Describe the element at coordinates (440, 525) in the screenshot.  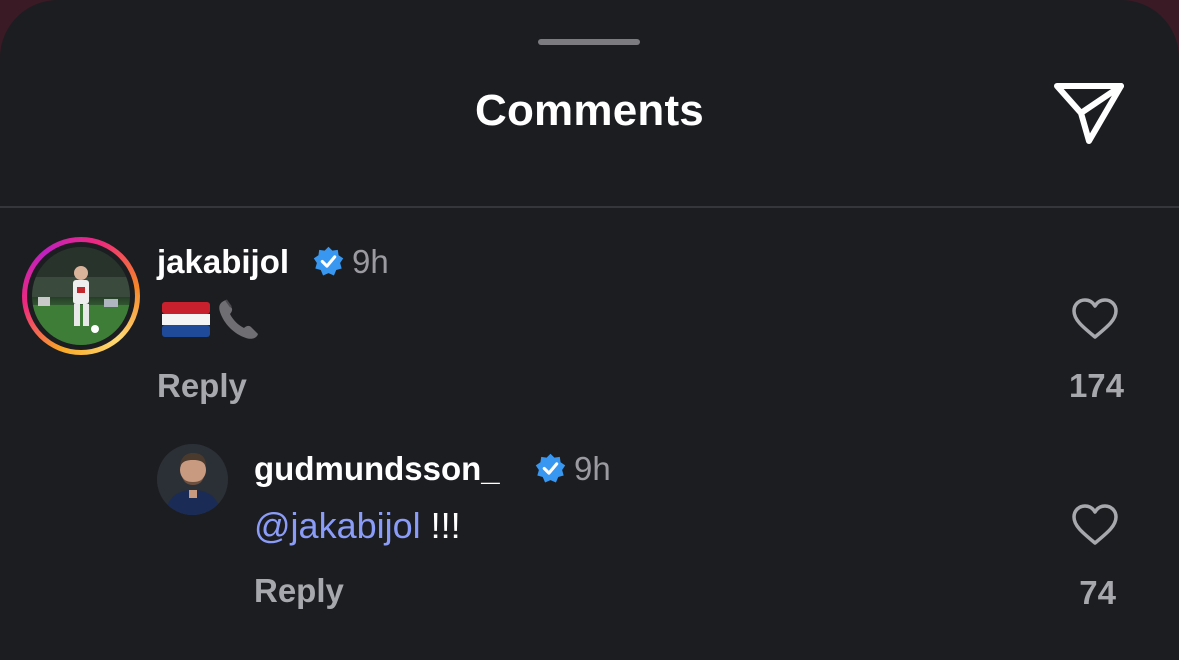
I see `reply-text-body: !!!` at that location.